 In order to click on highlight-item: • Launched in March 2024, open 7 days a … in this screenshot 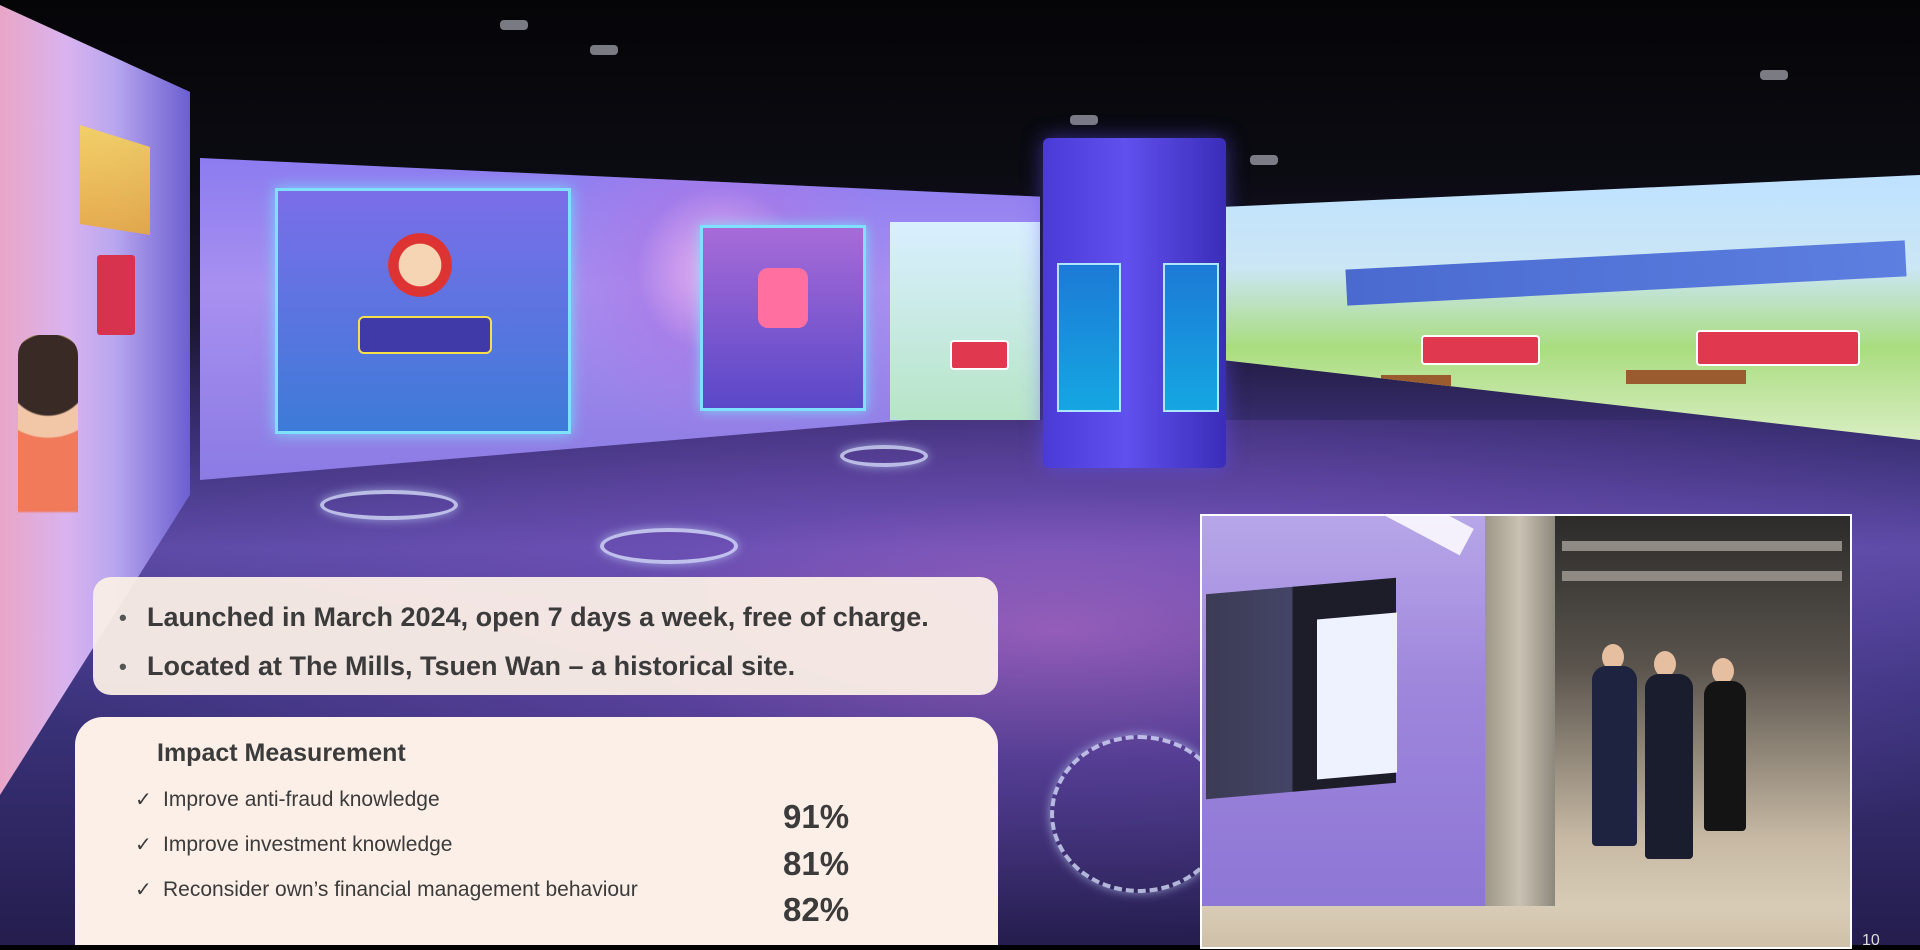, I will do `click(558, 617)`.